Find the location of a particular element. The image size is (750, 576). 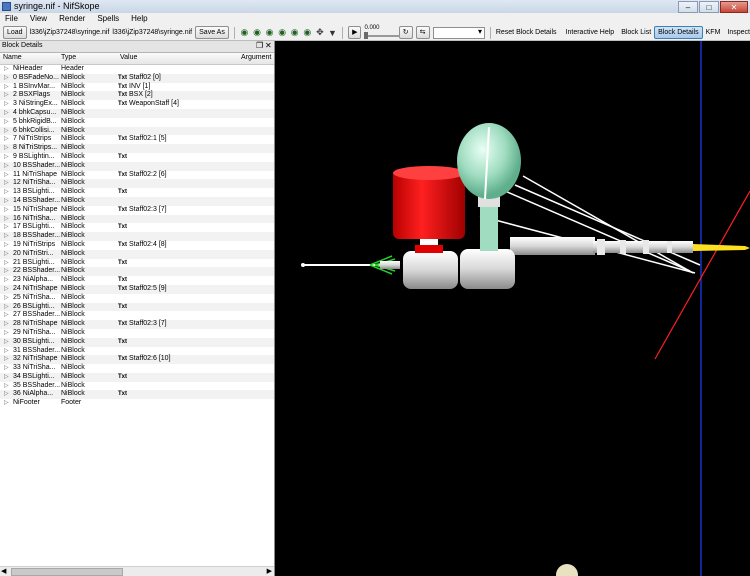

tree-row: ▷ 23 NiAlpha... NiBlock Txt is located at coordinates (137, 280).